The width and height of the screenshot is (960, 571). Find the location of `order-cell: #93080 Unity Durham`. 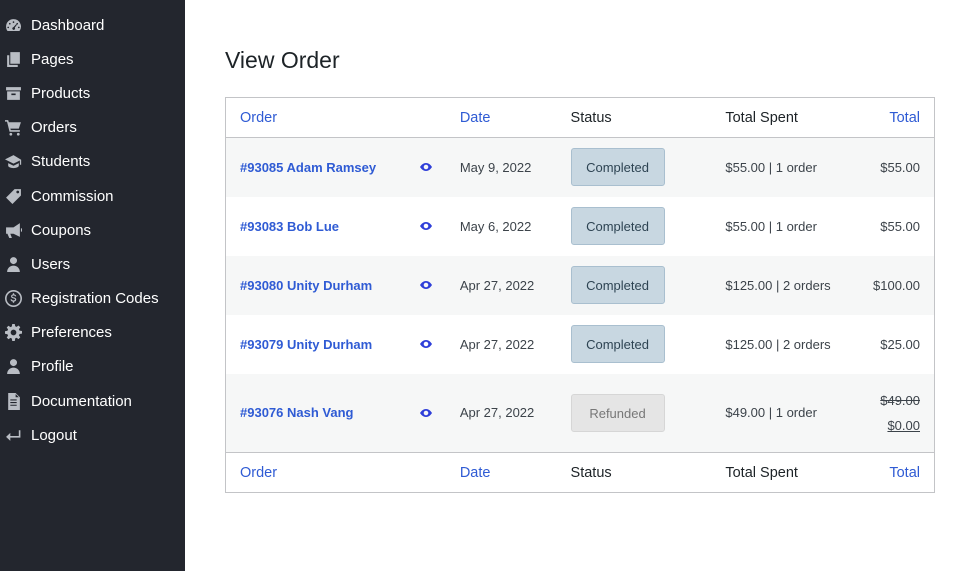

order-cell: #93080 Unity Durham is located at coordinates (336, 285).